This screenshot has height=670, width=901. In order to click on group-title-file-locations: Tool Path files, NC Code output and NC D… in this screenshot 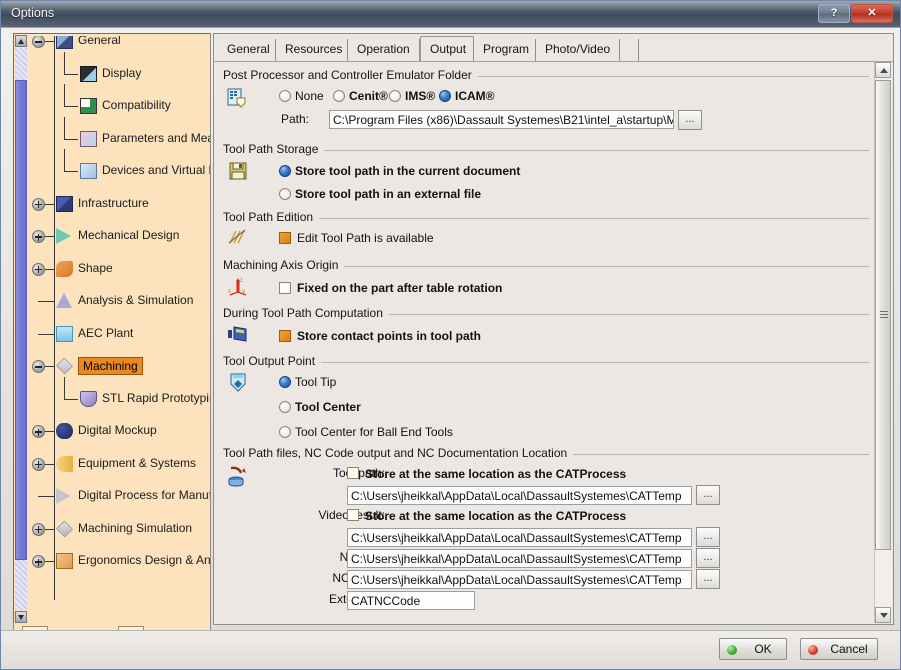, I will do `click(398, 453)`.